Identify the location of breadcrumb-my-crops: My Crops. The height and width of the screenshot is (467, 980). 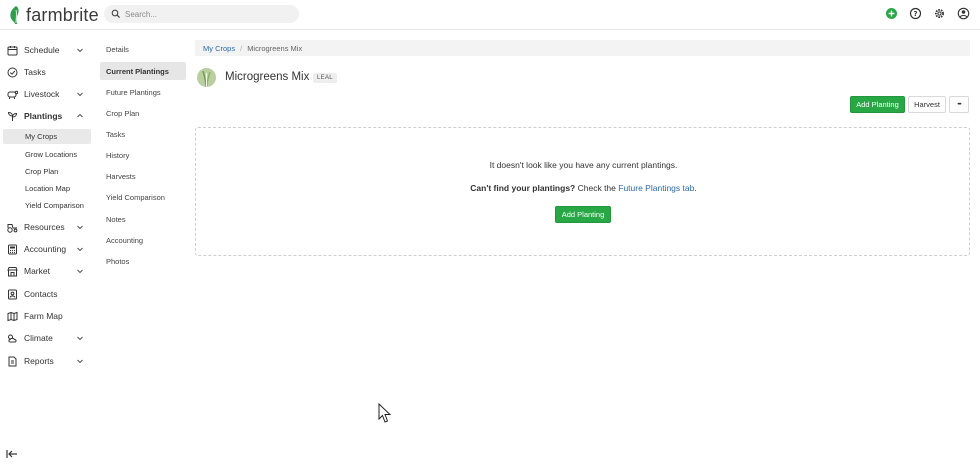
(219, 48).